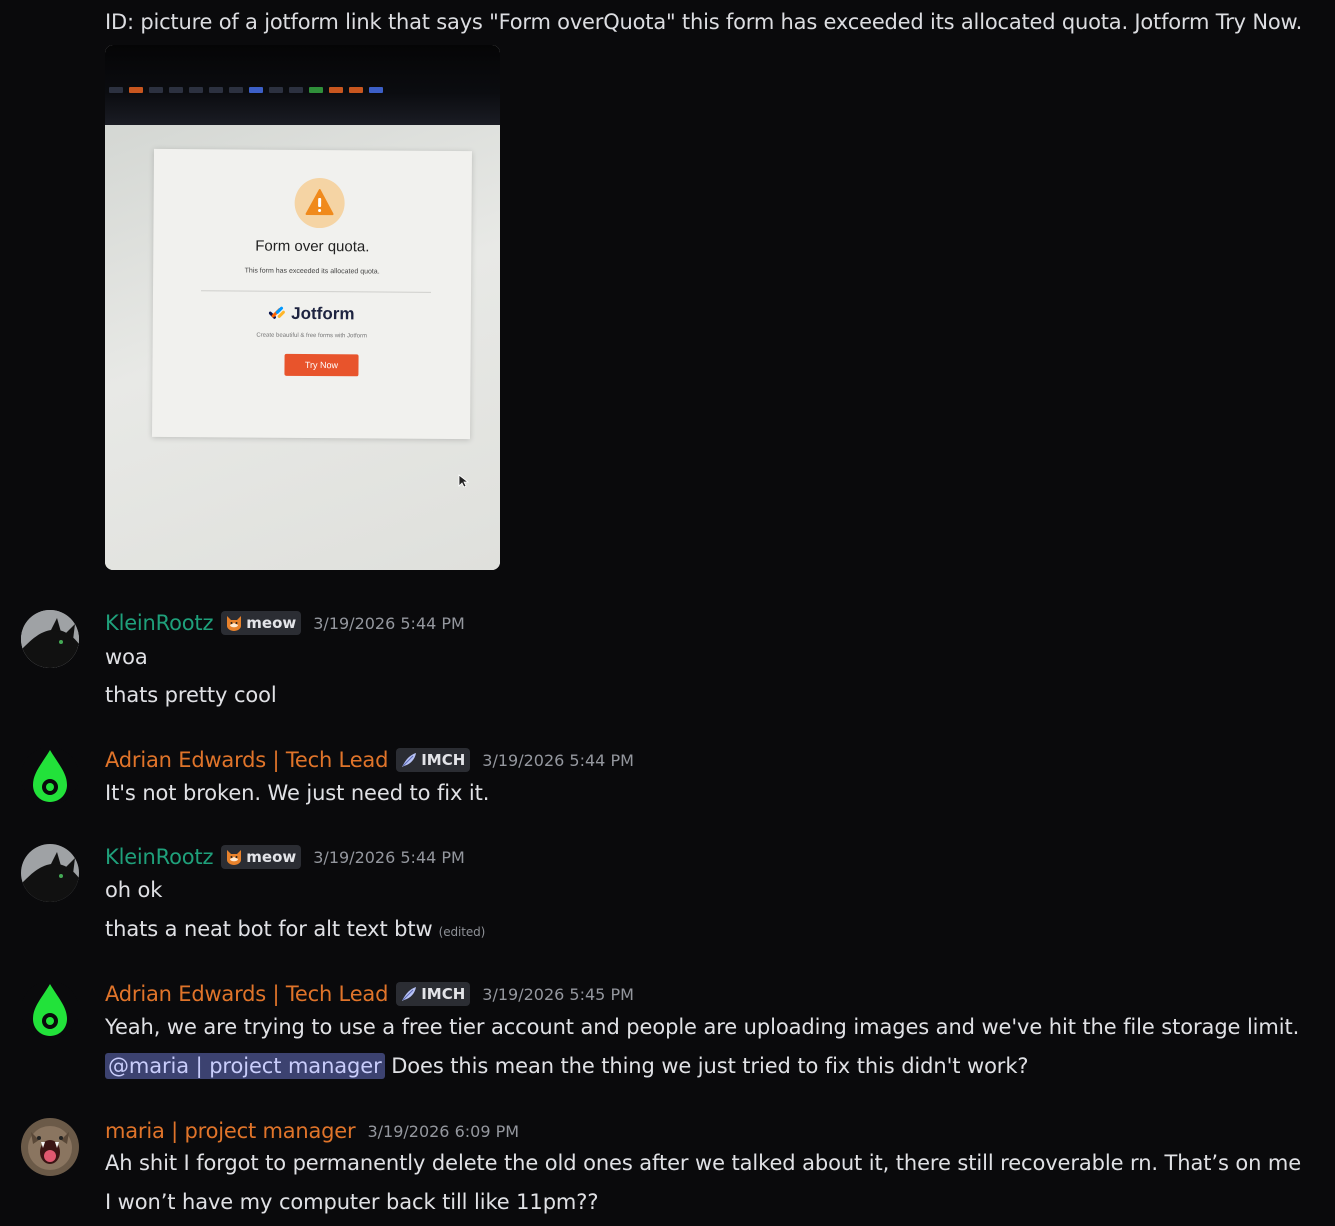  What do you see at coordinates (323, 313) in the screenshot?
I see `jotform-brand-label: Jotform` at bounding box center [323, 313].